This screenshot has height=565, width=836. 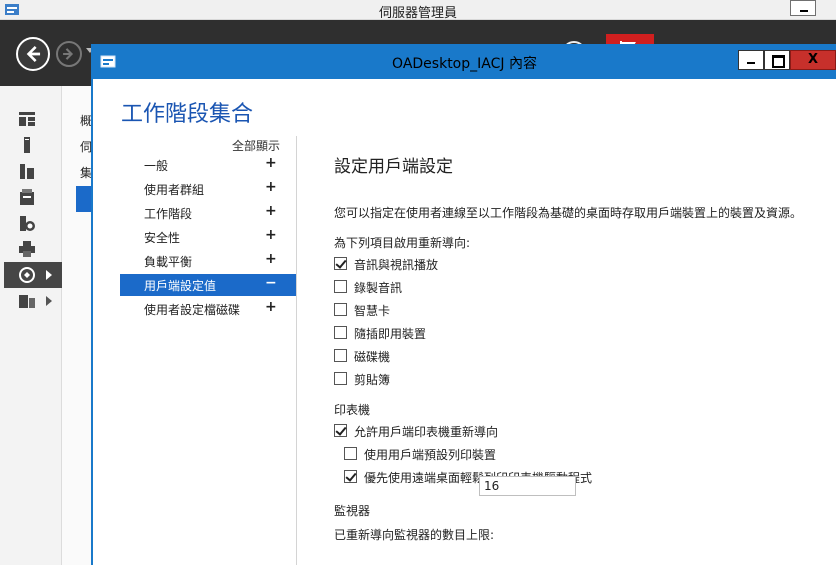 I want to click on nav-item-label: 安全性, so click(x=162, y=238).